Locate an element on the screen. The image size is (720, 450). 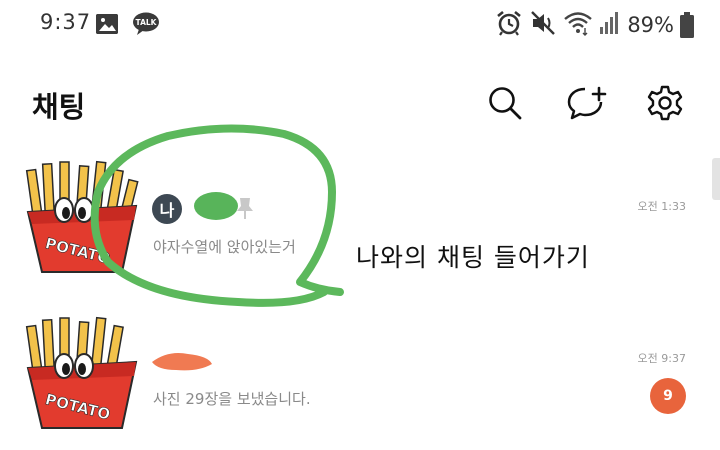
battery-icon is located at coordinates (687, 25).